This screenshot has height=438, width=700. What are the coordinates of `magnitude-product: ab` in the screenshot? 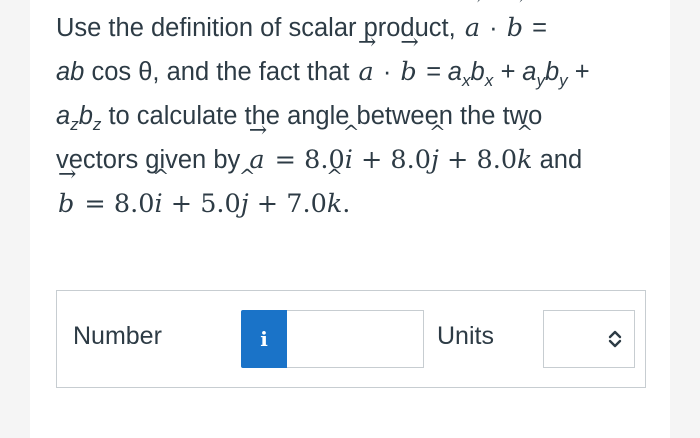 It's located at (70, 72).